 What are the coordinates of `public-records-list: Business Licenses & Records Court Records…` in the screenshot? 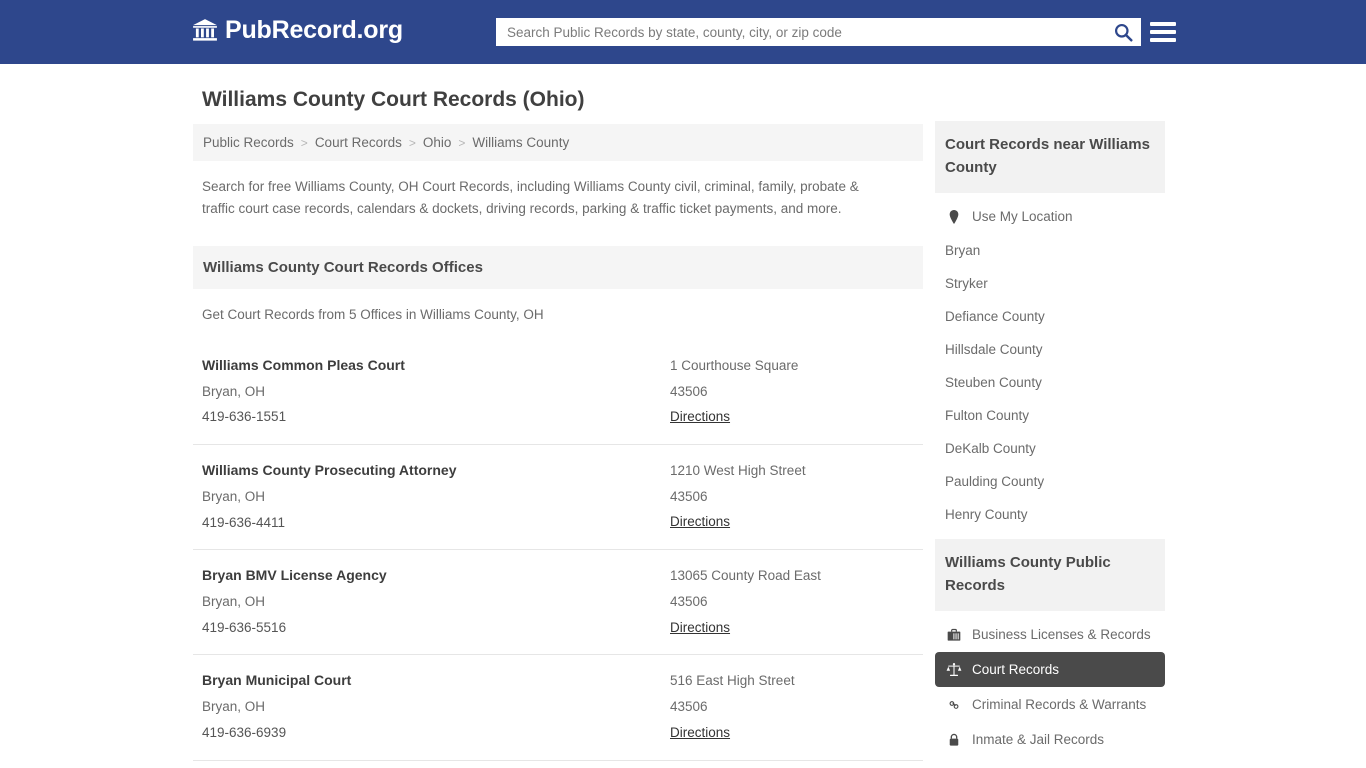 It's located at (1050, 684).